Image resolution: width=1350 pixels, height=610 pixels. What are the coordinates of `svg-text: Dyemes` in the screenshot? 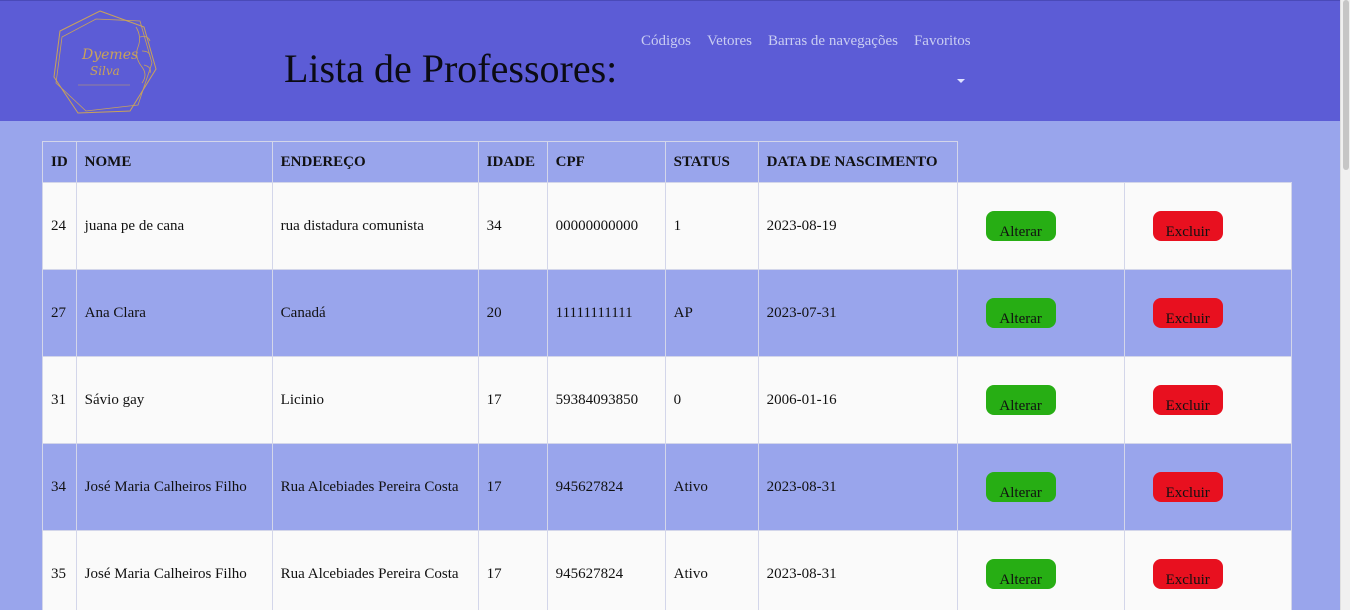 It's located at (109, 55).